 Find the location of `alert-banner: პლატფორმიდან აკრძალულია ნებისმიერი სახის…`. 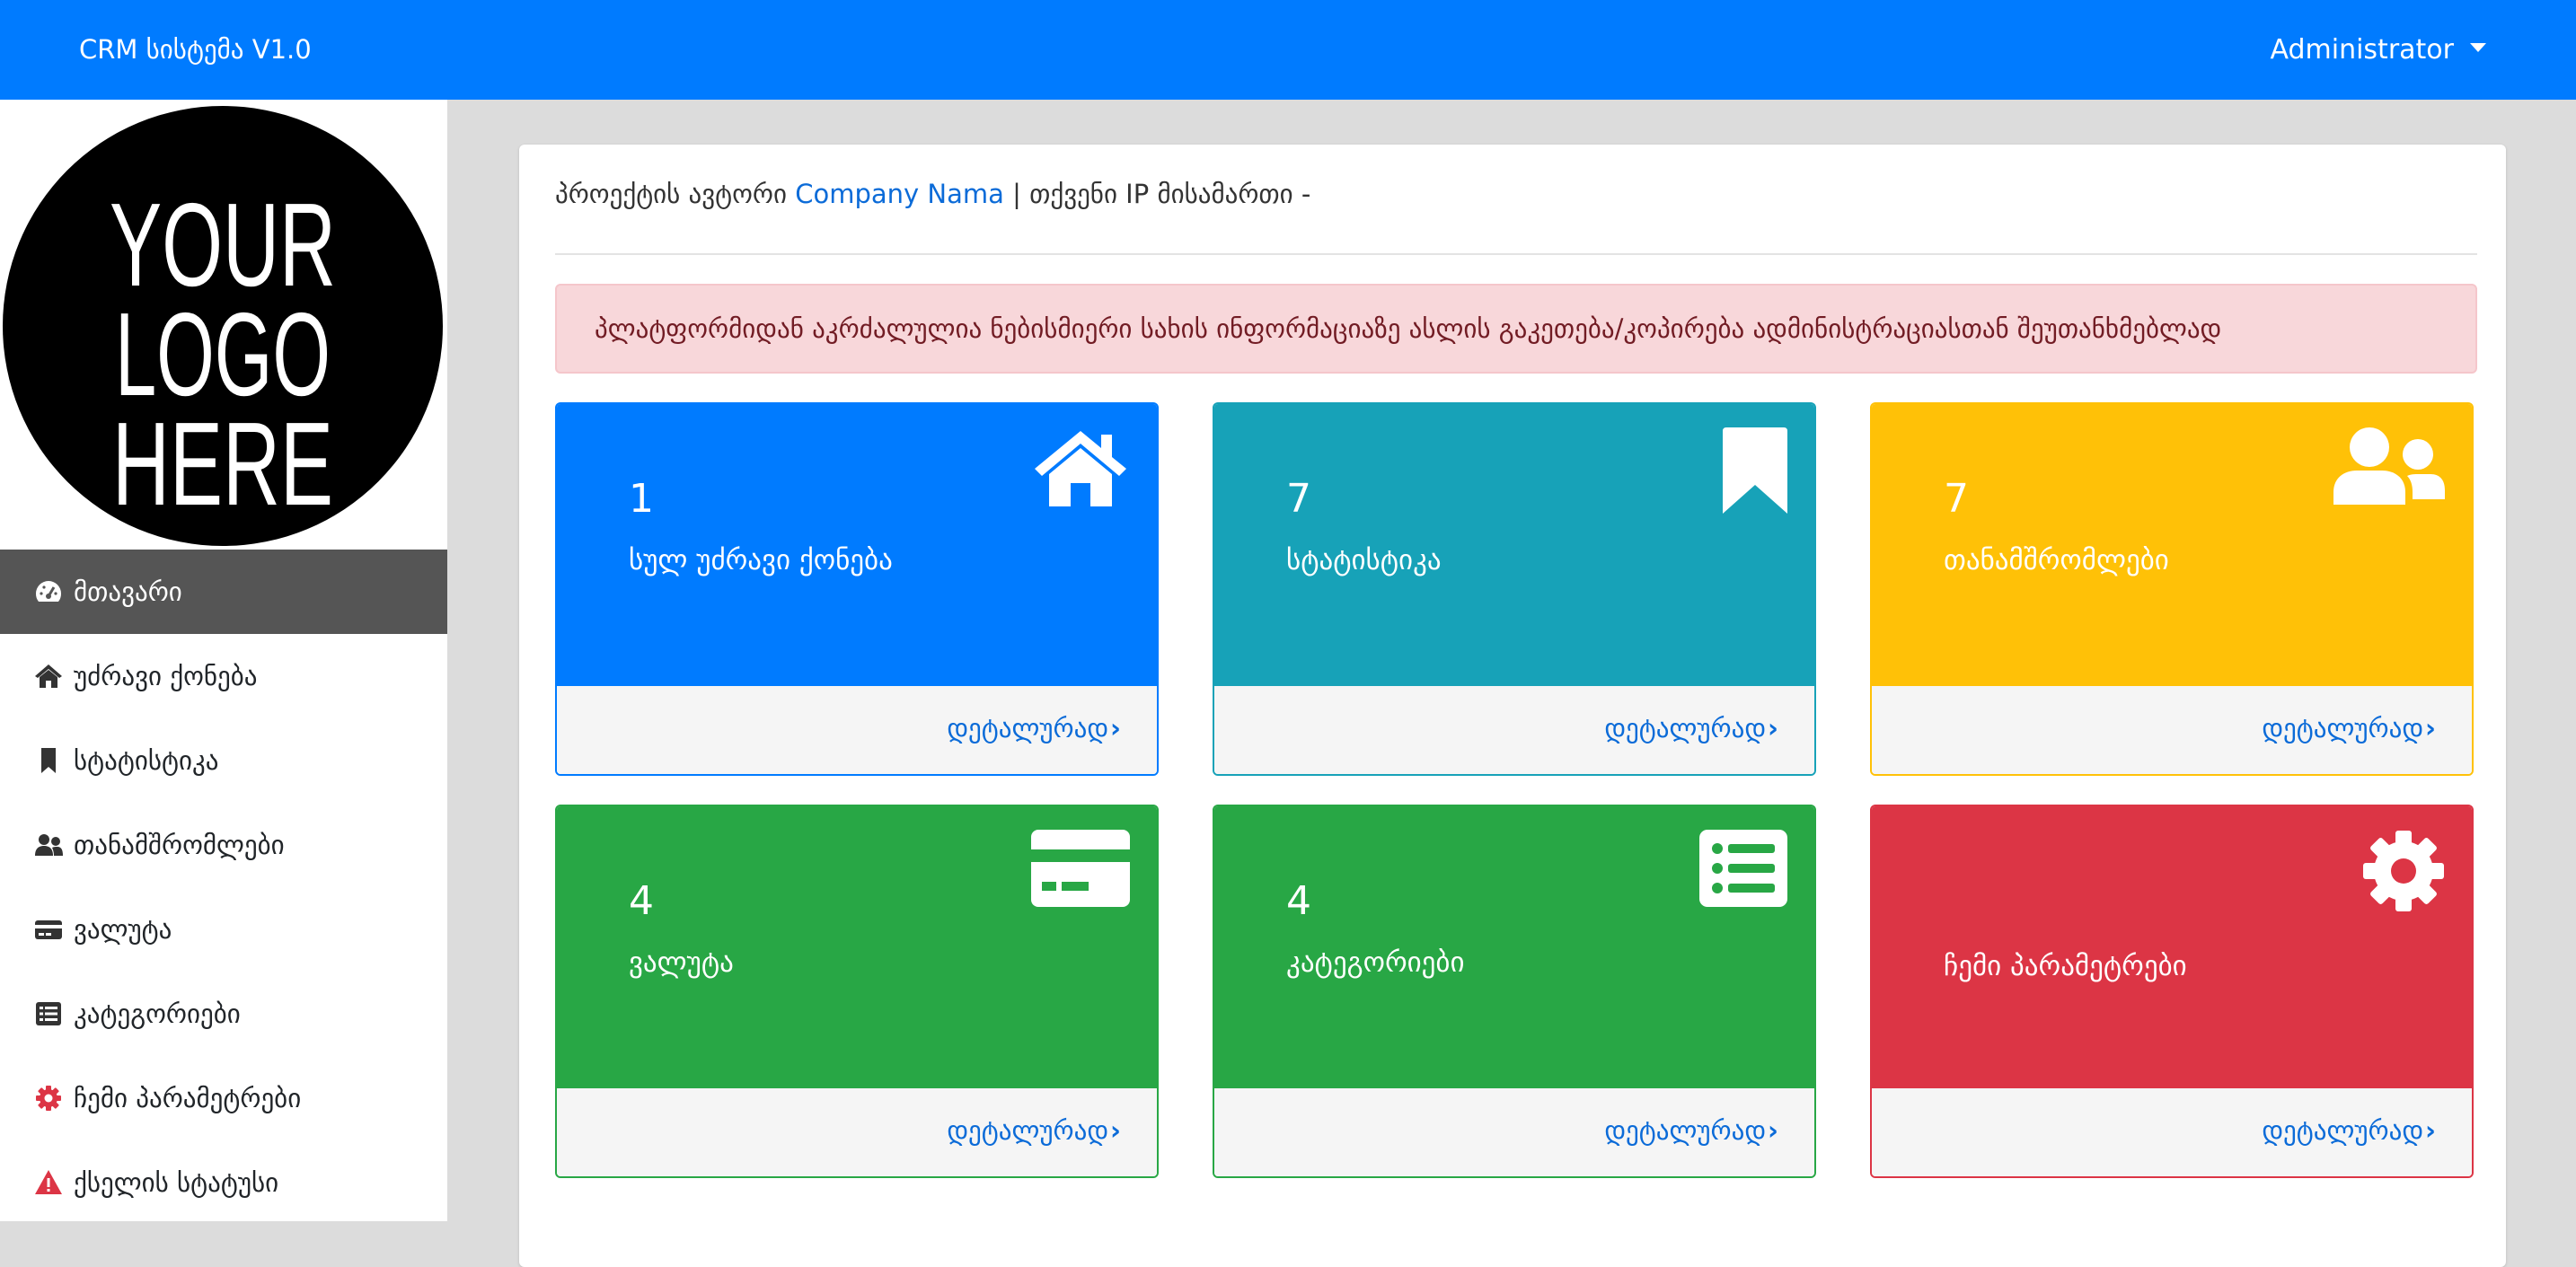

alert-banner: პლატფორმიდან აკრძალულია ნებისმიერი სახის… is located at coordinates (1516, 329).